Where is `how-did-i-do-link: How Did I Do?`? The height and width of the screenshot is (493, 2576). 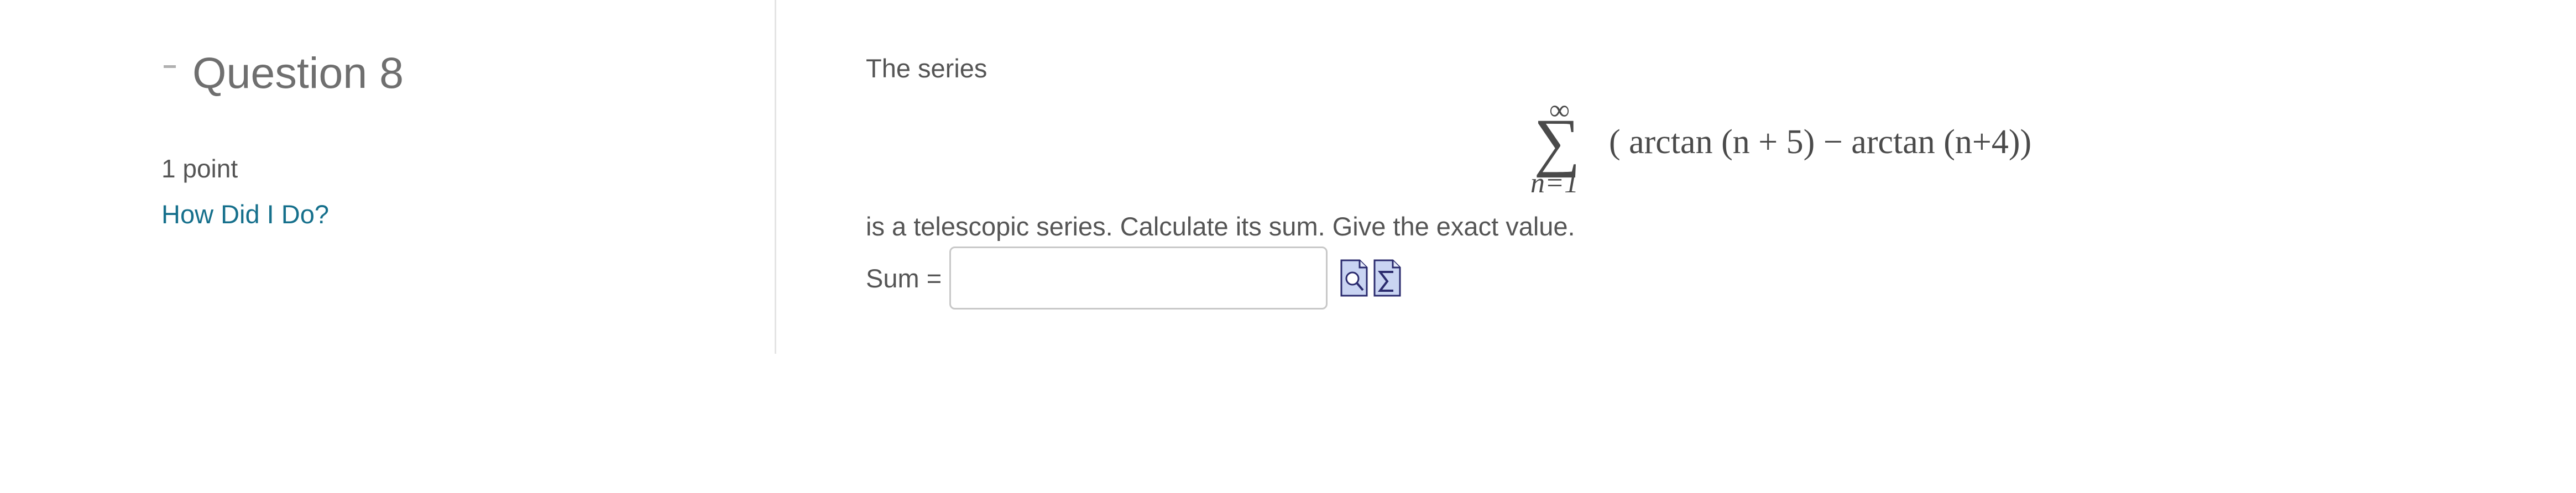 how-did-i-do-link: How Did I Do? is located at coordinates (245, 214).